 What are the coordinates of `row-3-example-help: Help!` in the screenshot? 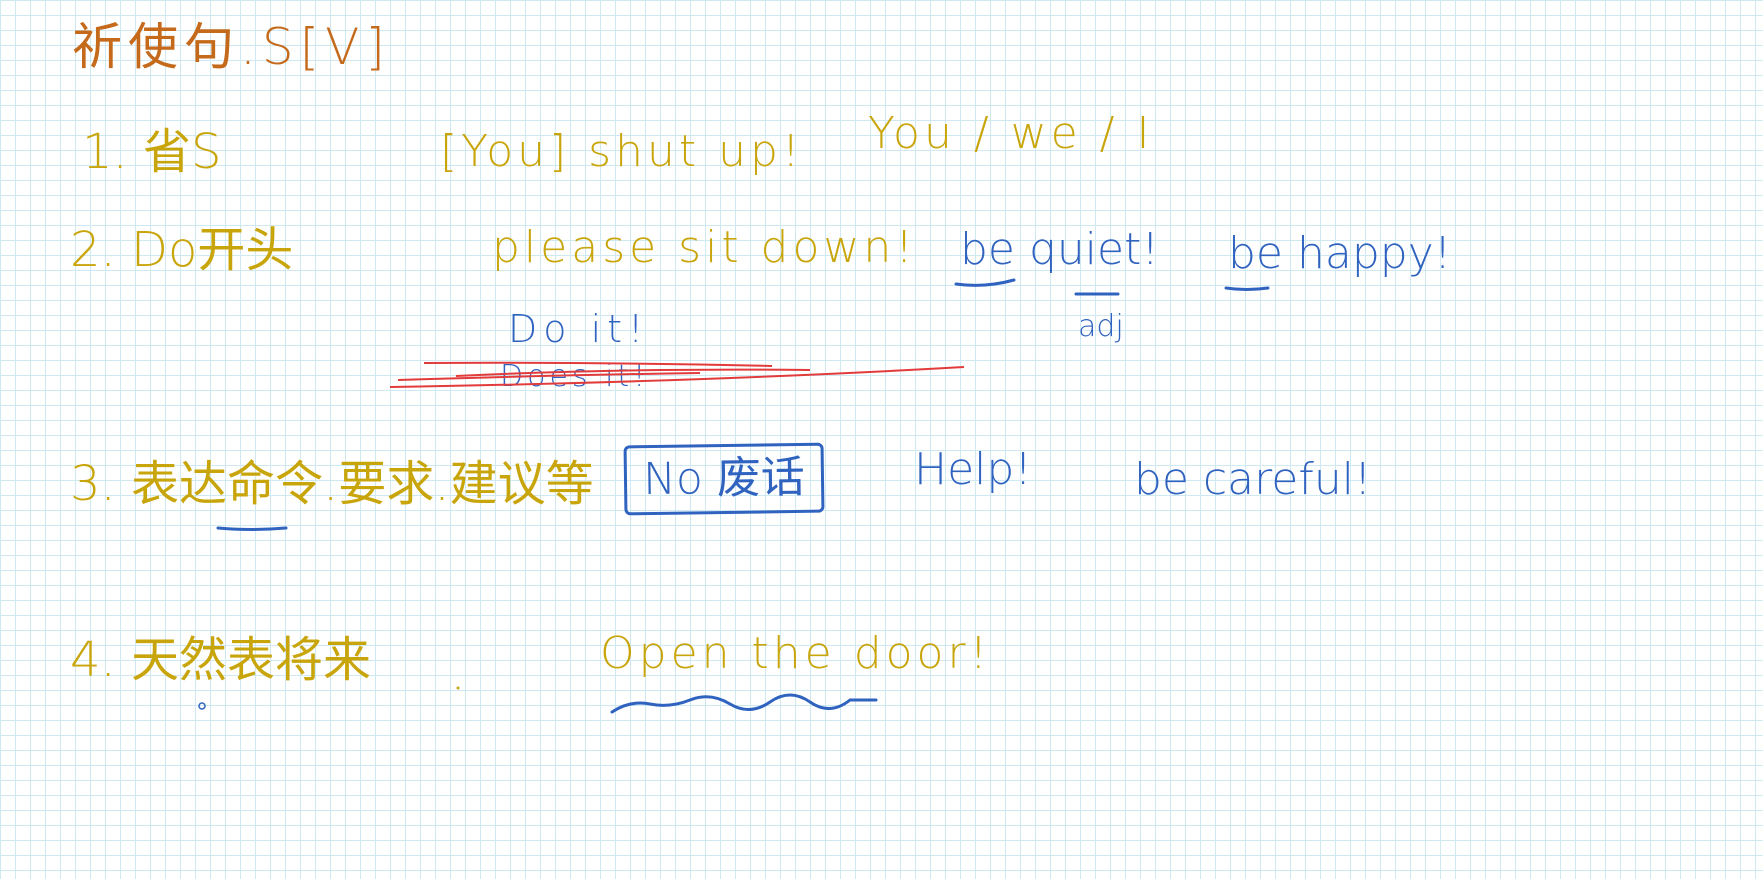 It's located at (973, 469).